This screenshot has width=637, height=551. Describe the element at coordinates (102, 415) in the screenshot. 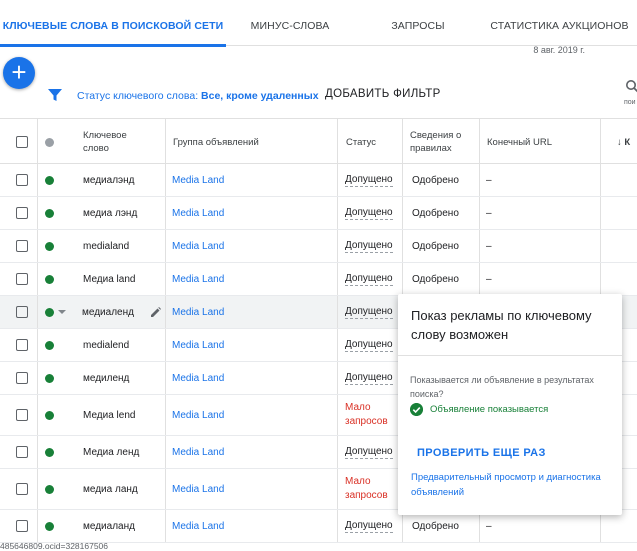

I see `keyword-cell: Медиа lend` at that location.